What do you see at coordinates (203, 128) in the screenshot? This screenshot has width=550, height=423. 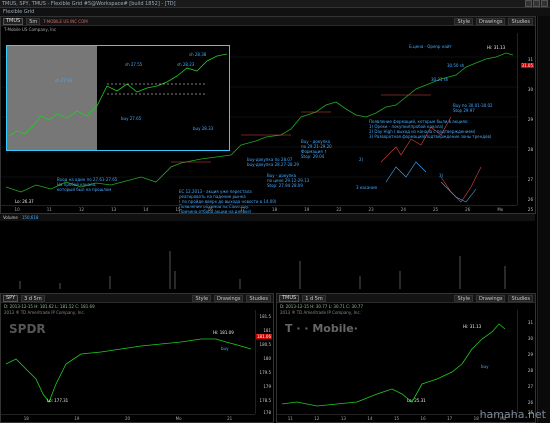 I see `annotation-buy-2833: buy 28.33` at bounding box center [203, 128].